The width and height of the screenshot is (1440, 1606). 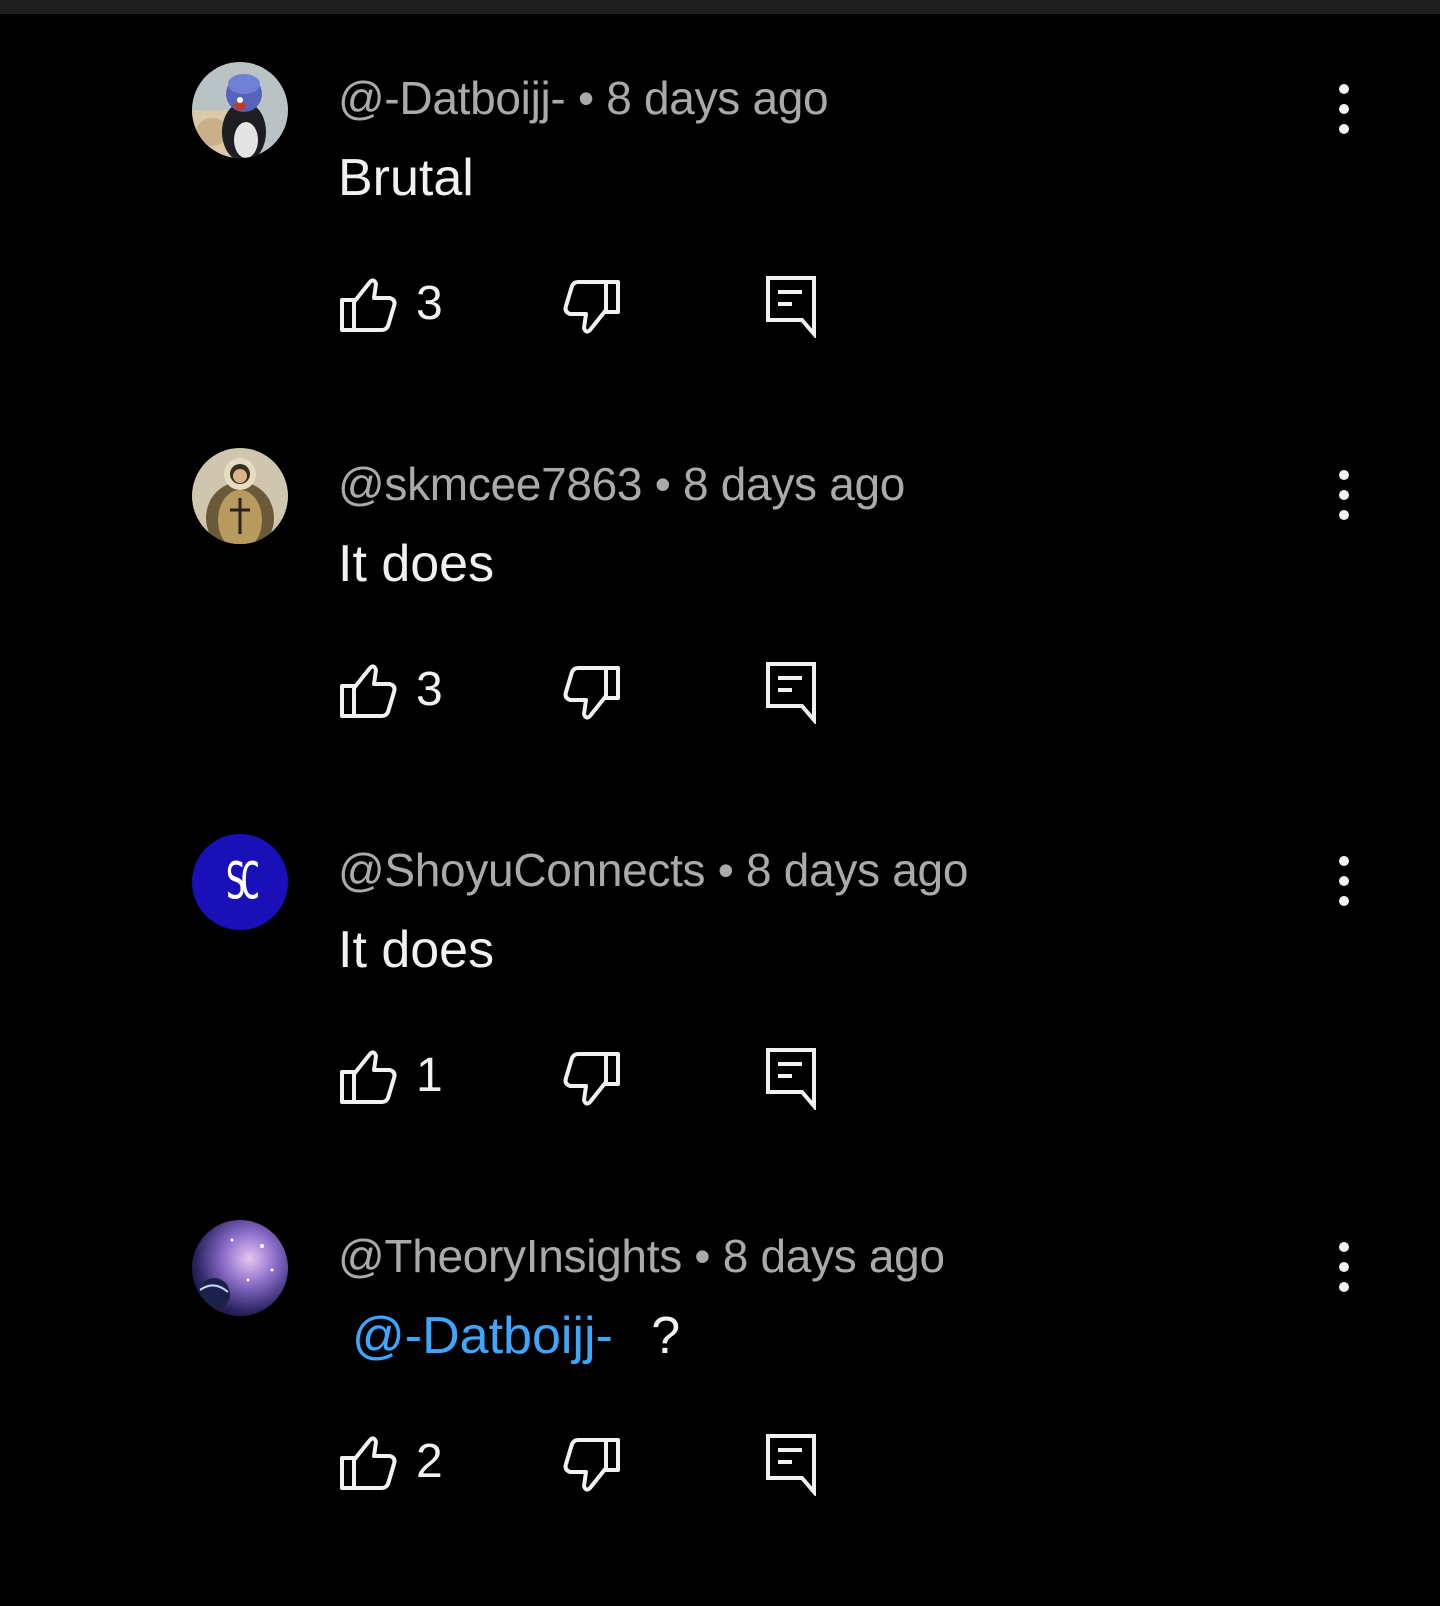 I want to click on top-bar, so click(x=720, y=7).